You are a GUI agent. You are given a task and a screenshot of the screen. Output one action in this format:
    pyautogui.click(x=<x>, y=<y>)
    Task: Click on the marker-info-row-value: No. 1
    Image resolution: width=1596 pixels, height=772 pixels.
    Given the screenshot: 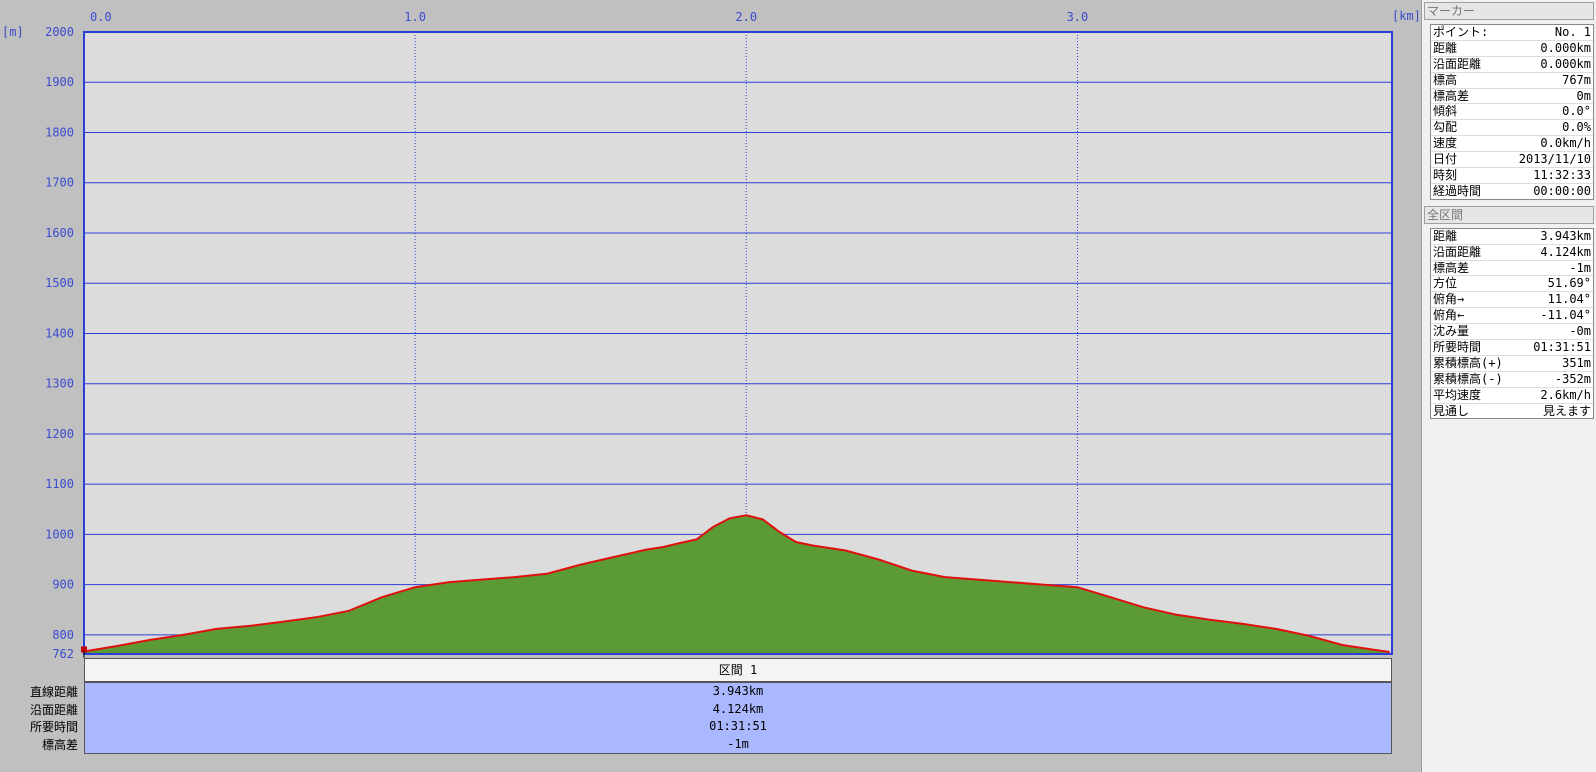 What is the action you would take?
    pyautogui.click(x=1572, y=32)
    